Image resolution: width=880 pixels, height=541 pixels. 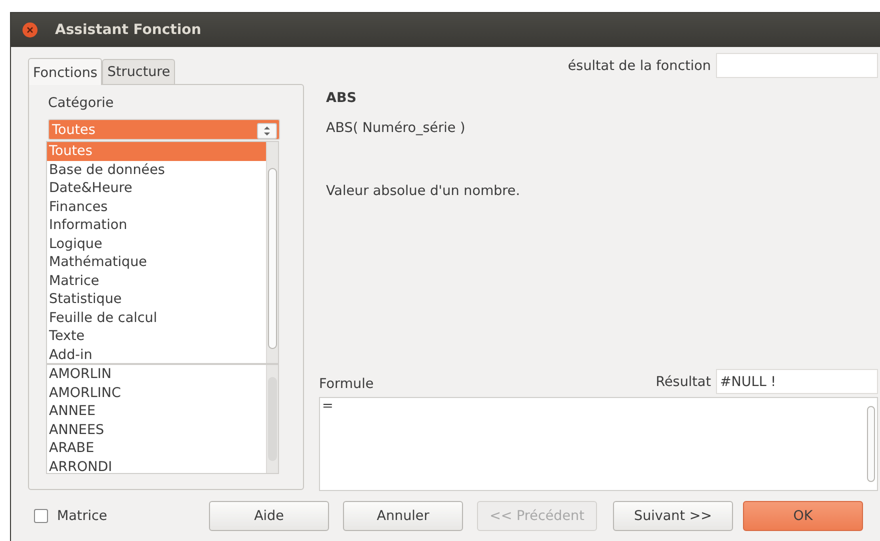 I want to click on formula-label: Formule, so click(x=347, y=384).